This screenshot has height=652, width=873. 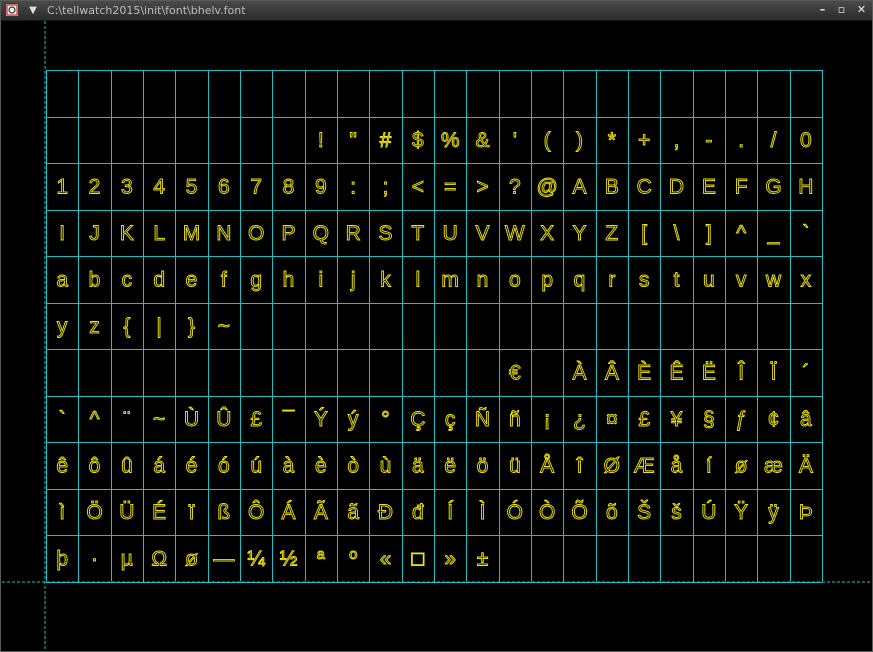 I want to click on glyph-cell: ú, so click(x=256, y=465).